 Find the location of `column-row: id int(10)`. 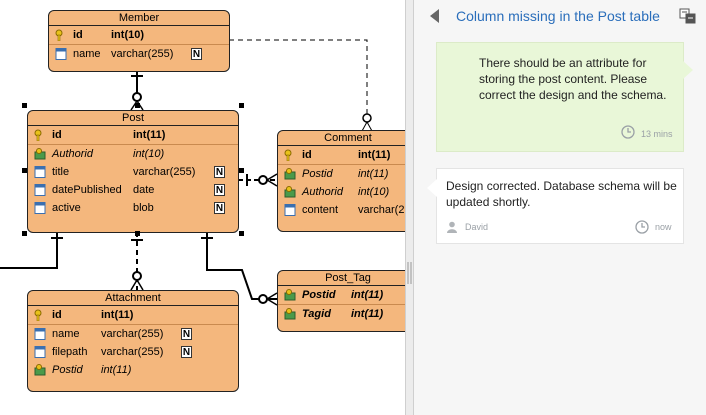

column-row: id int(10) is located at coordinates (139, 35).